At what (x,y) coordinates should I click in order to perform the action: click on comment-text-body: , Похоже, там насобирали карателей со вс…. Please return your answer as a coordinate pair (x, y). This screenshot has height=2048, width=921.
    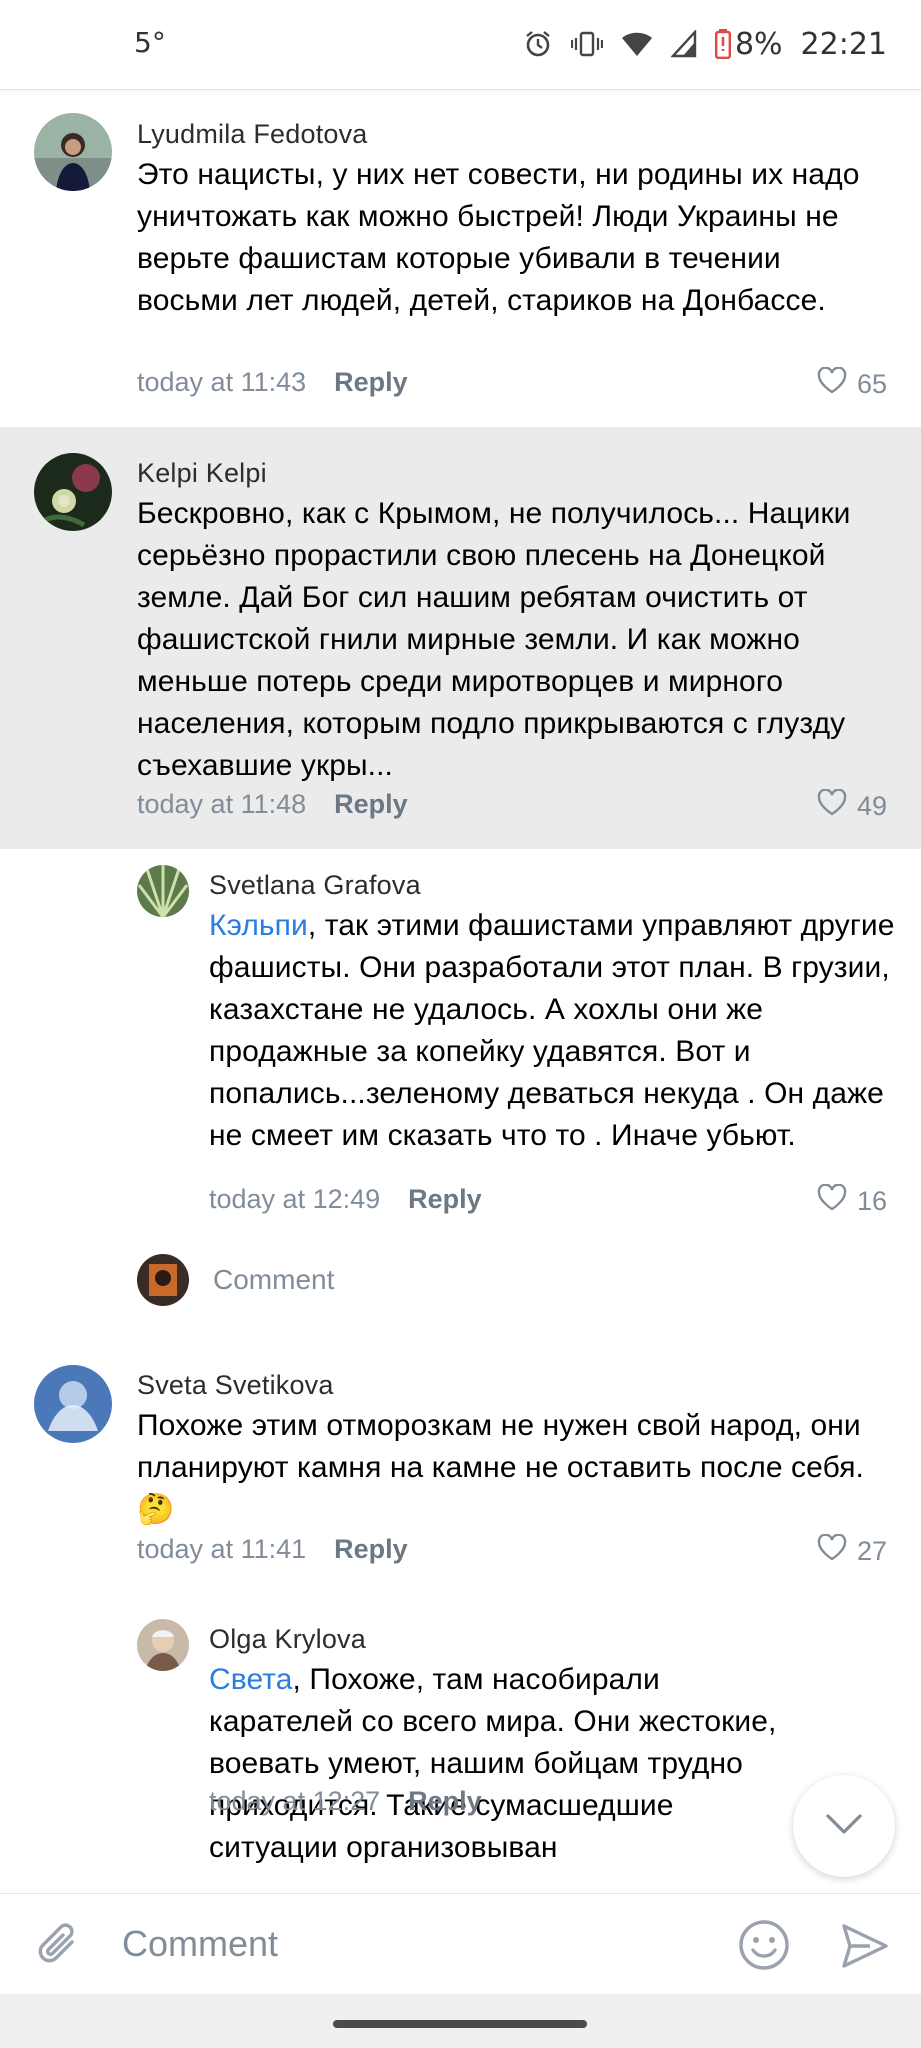
    Looking at the image, I should click on (493, 1763).